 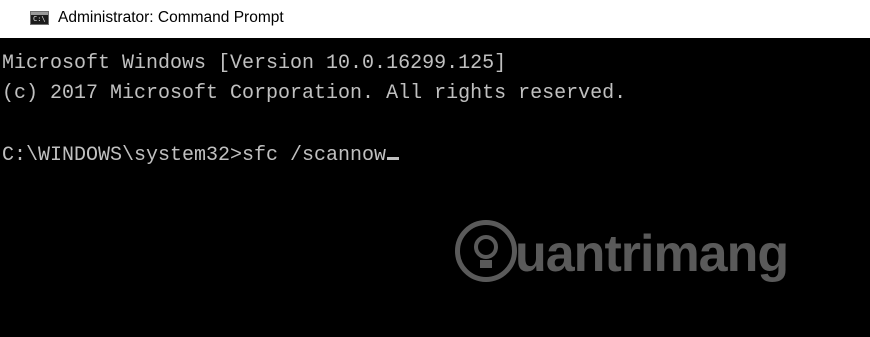 What do you see at coordinates (652, 254) in the screenshot?
I see `watermark-text: uantrimang` at bounding box center [652, 254].